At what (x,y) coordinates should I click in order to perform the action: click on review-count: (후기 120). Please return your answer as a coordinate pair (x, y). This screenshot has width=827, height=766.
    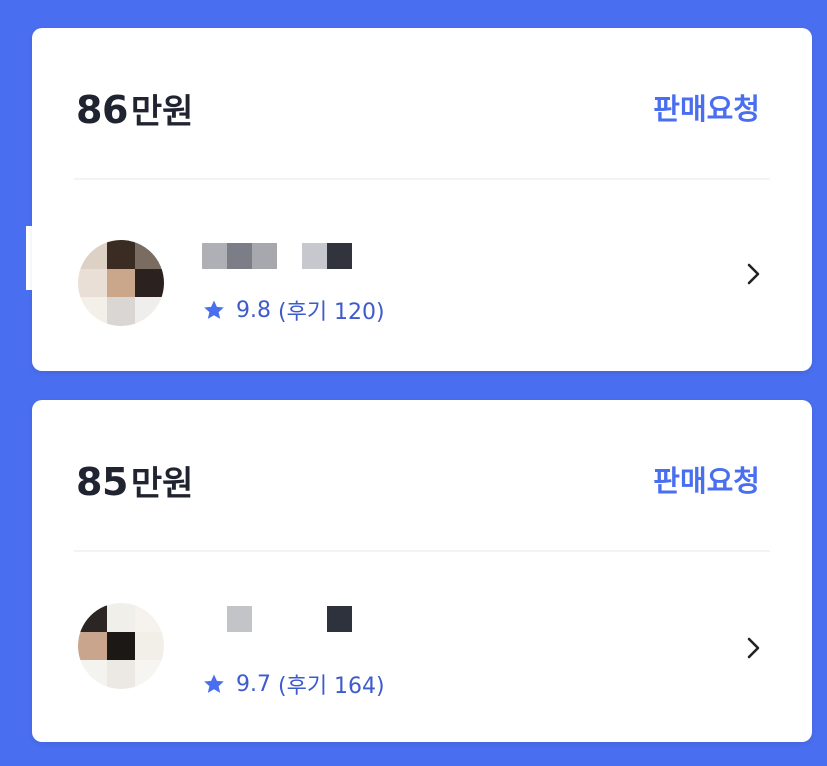
    Looking at the image, I should click on (331, 312).